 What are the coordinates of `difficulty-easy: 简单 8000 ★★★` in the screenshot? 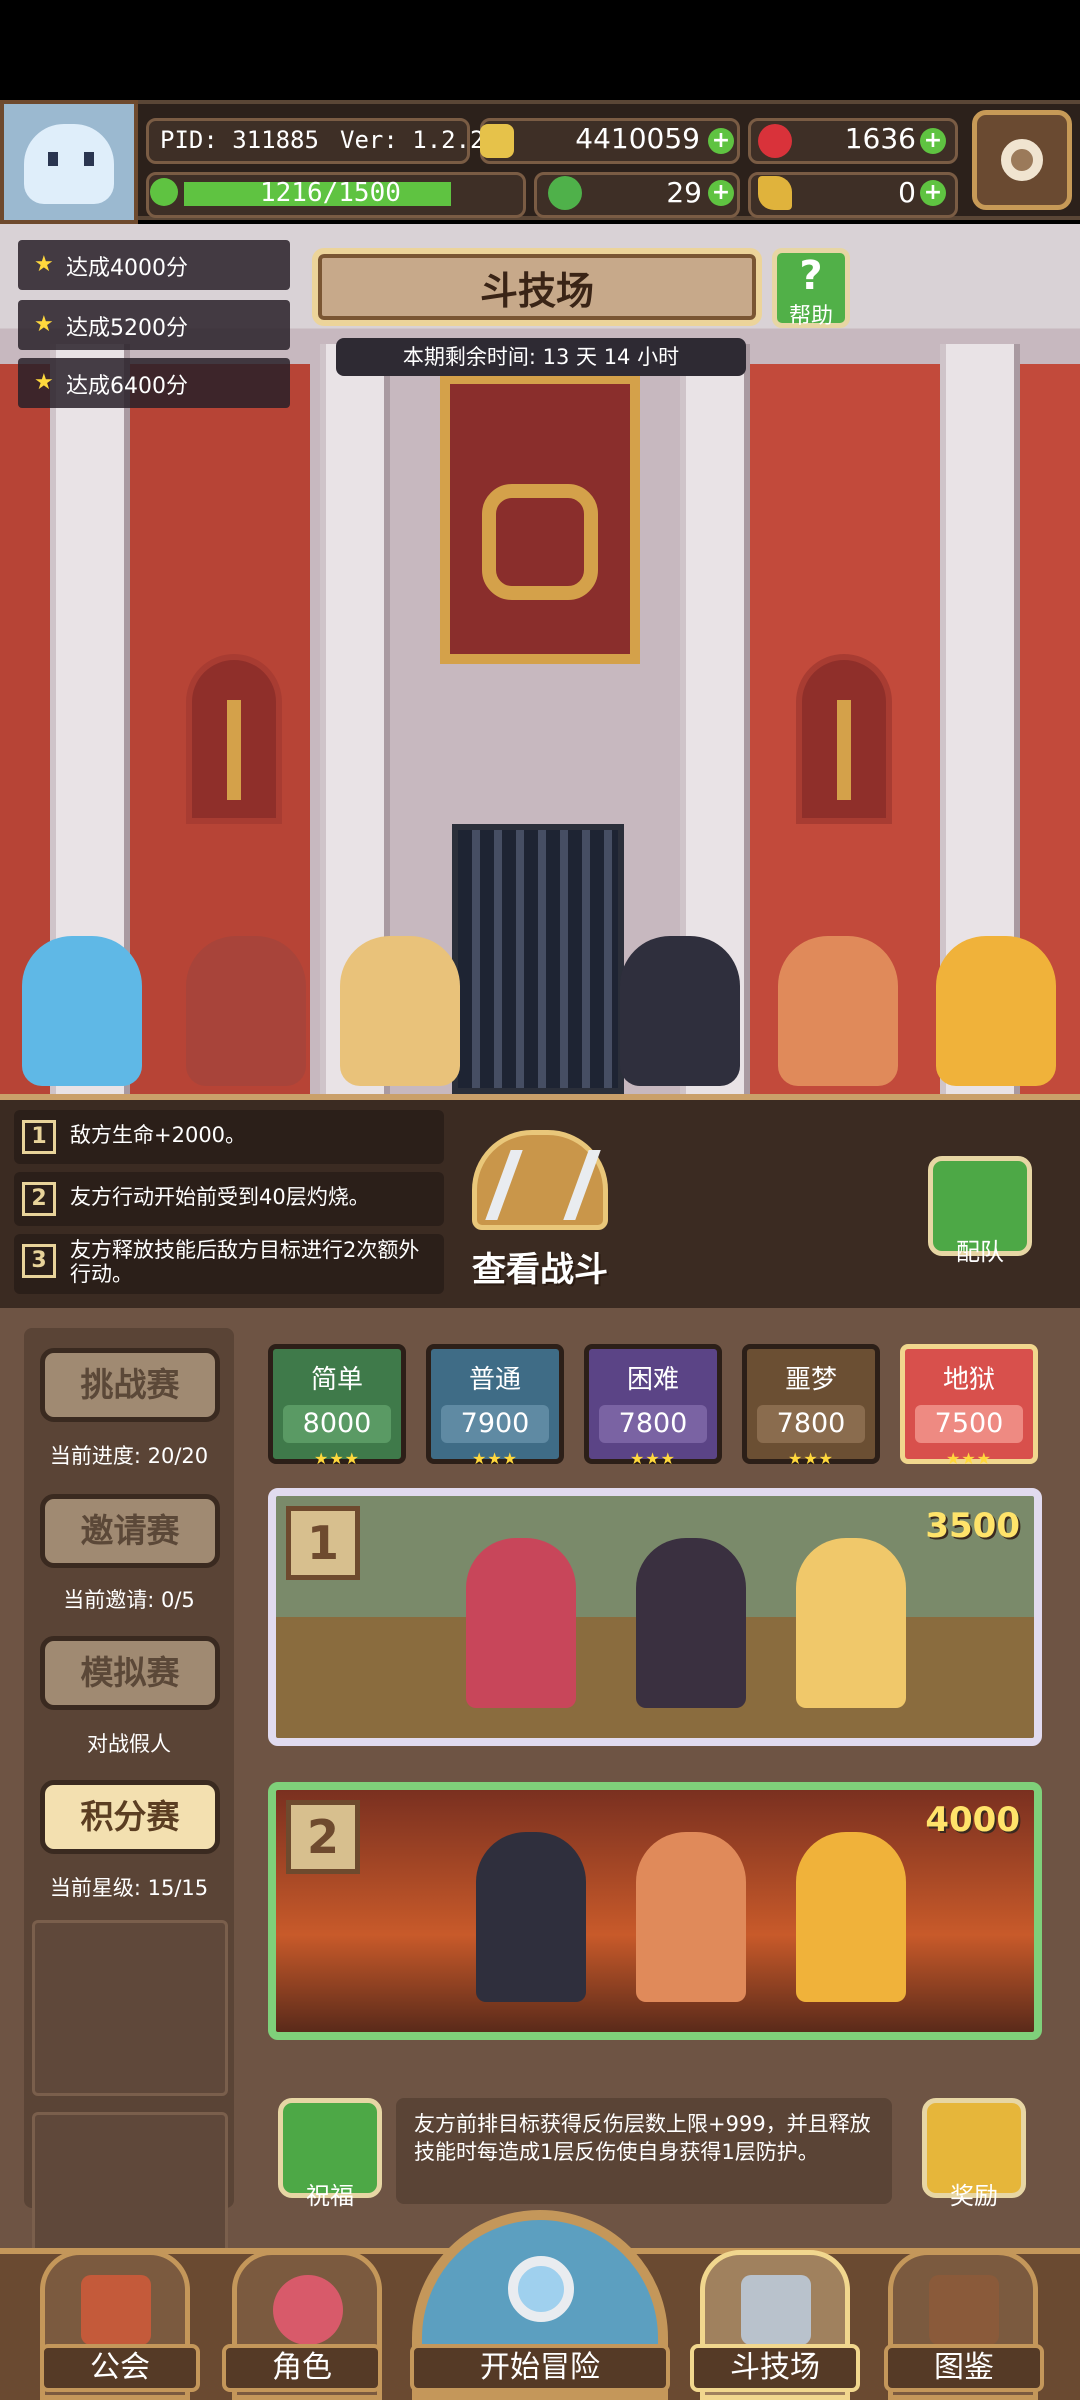 It's located at (337, 1406).